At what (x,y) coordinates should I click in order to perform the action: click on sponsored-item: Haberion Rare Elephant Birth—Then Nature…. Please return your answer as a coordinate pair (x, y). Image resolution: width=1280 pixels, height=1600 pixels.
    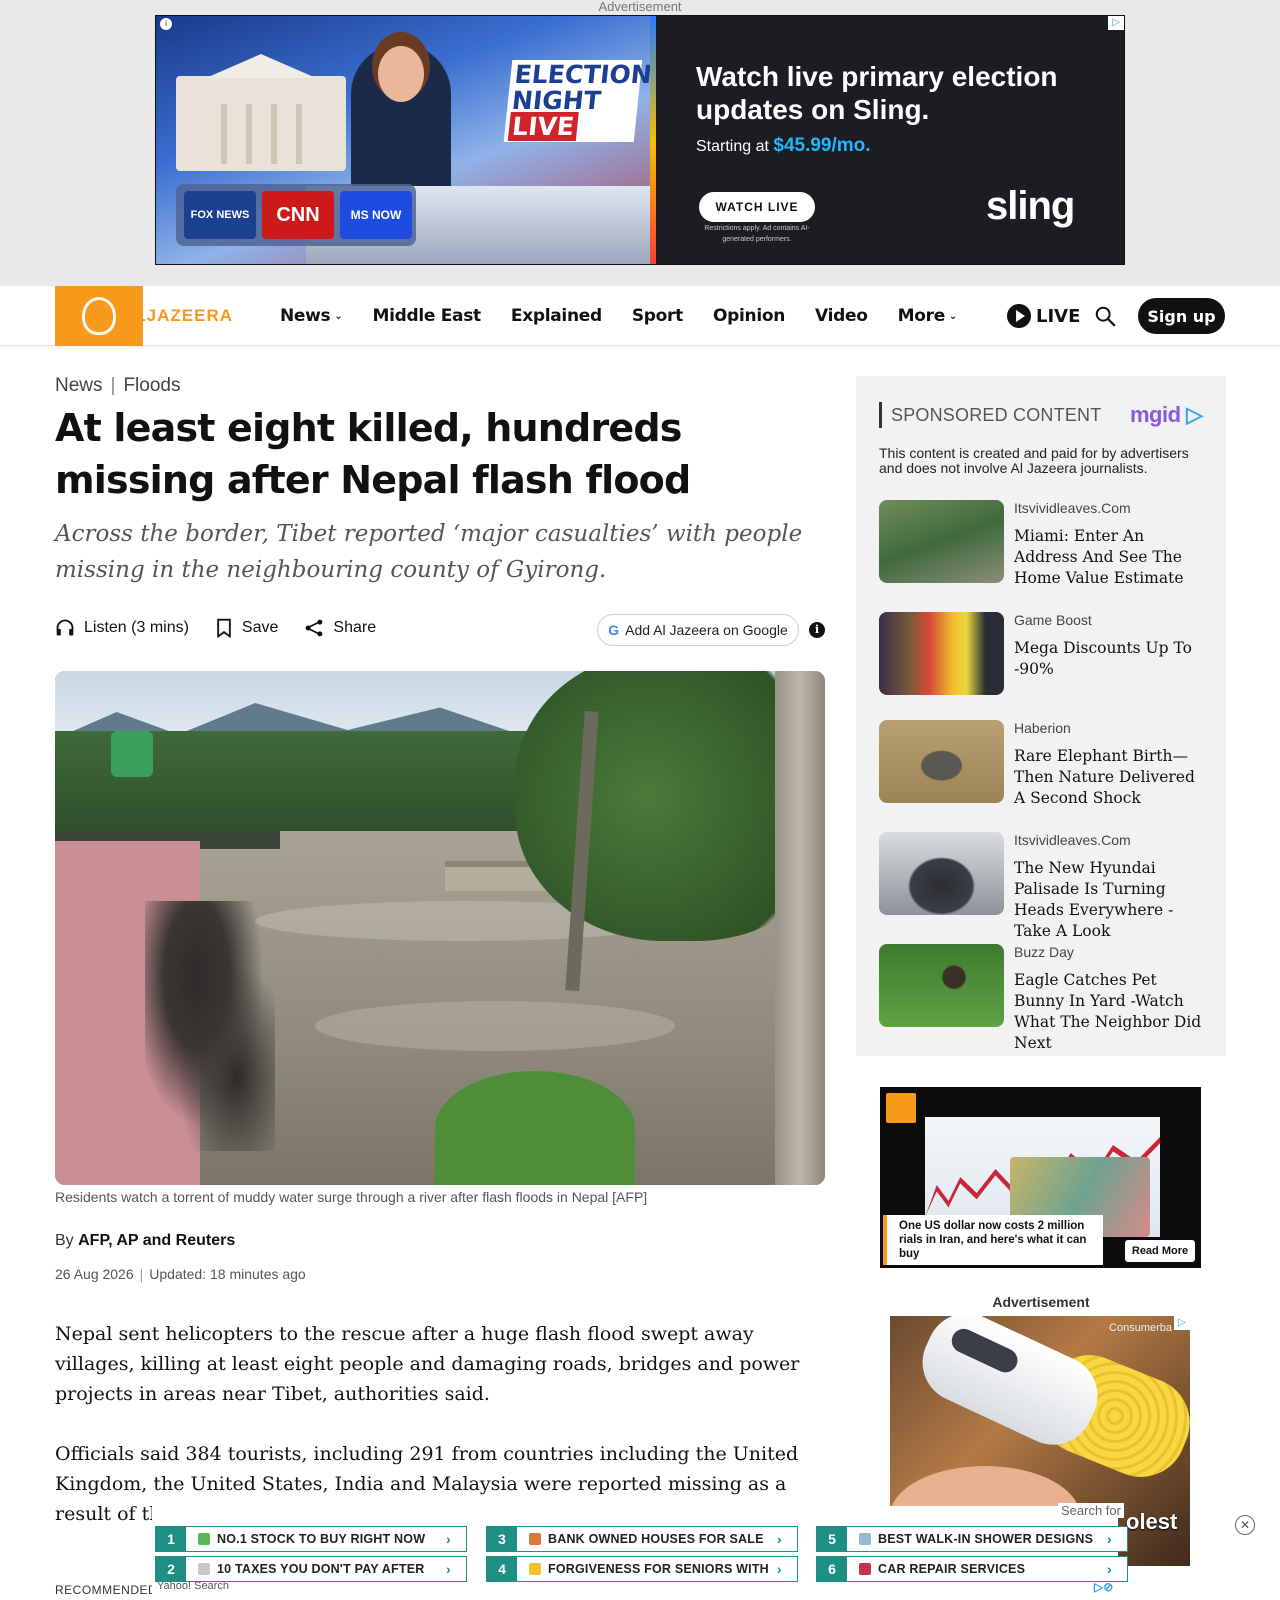
    Looking at the image, I should click on (1044, 770).